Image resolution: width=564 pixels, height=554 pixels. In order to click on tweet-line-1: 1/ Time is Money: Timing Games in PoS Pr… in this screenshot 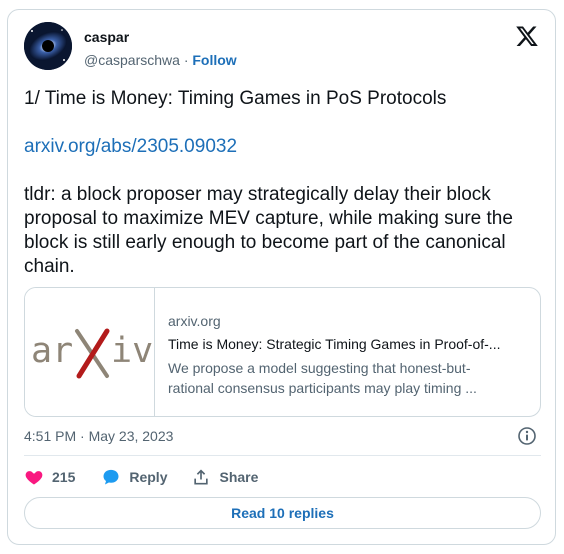, I will do `click(235, 98)`.